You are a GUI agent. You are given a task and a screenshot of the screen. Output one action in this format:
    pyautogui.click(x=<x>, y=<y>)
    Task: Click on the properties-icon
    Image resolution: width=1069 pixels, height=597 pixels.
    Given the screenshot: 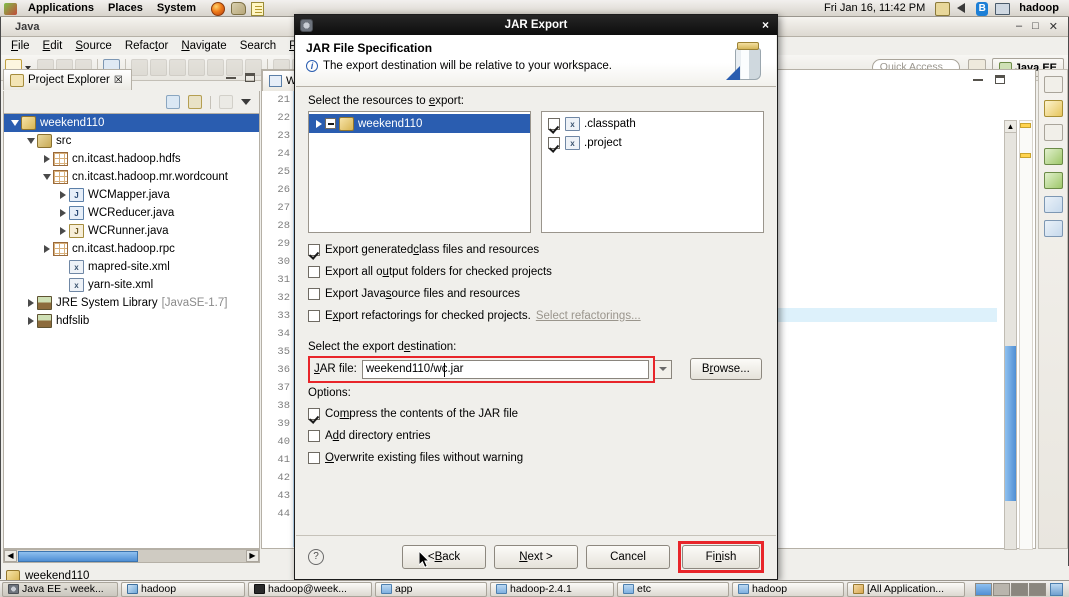 What is the action you would take?
    pyautogui.click(x=1053, y=204)
    